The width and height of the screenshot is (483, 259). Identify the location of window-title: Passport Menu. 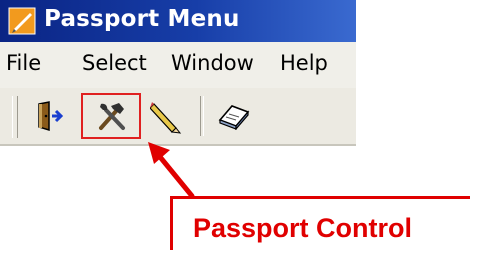
(142, 19).